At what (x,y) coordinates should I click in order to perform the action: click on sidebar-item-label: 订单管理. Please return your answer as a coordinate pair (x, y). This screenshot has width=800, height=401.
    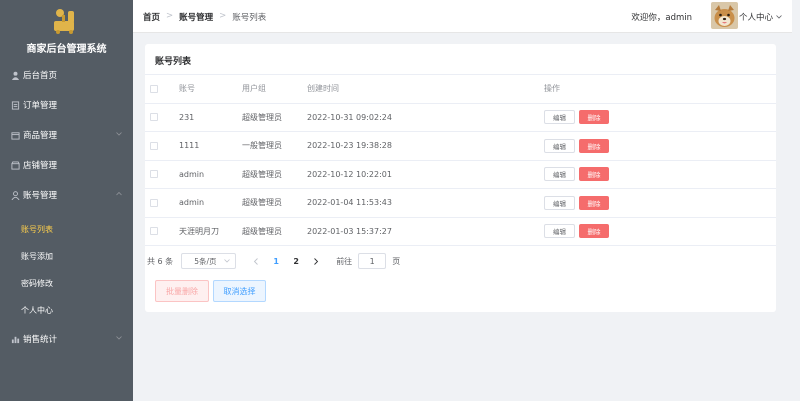
    Looking at the image, I should click on (40, 106).